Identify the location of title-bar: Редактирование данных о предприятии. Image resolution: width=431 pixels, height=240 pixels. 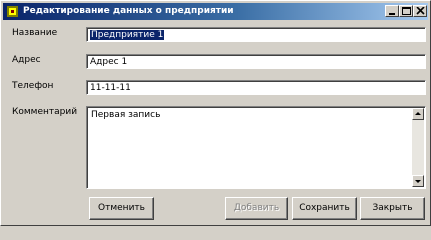
(215, 11).